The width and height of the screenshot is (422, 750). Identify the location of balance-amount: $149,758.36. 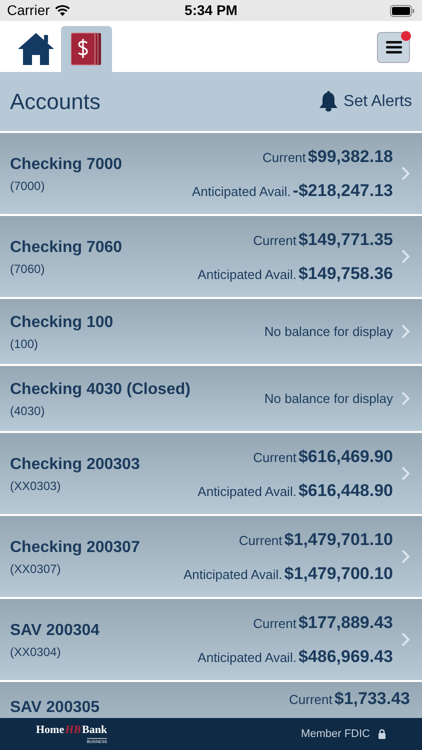
(345, 273).